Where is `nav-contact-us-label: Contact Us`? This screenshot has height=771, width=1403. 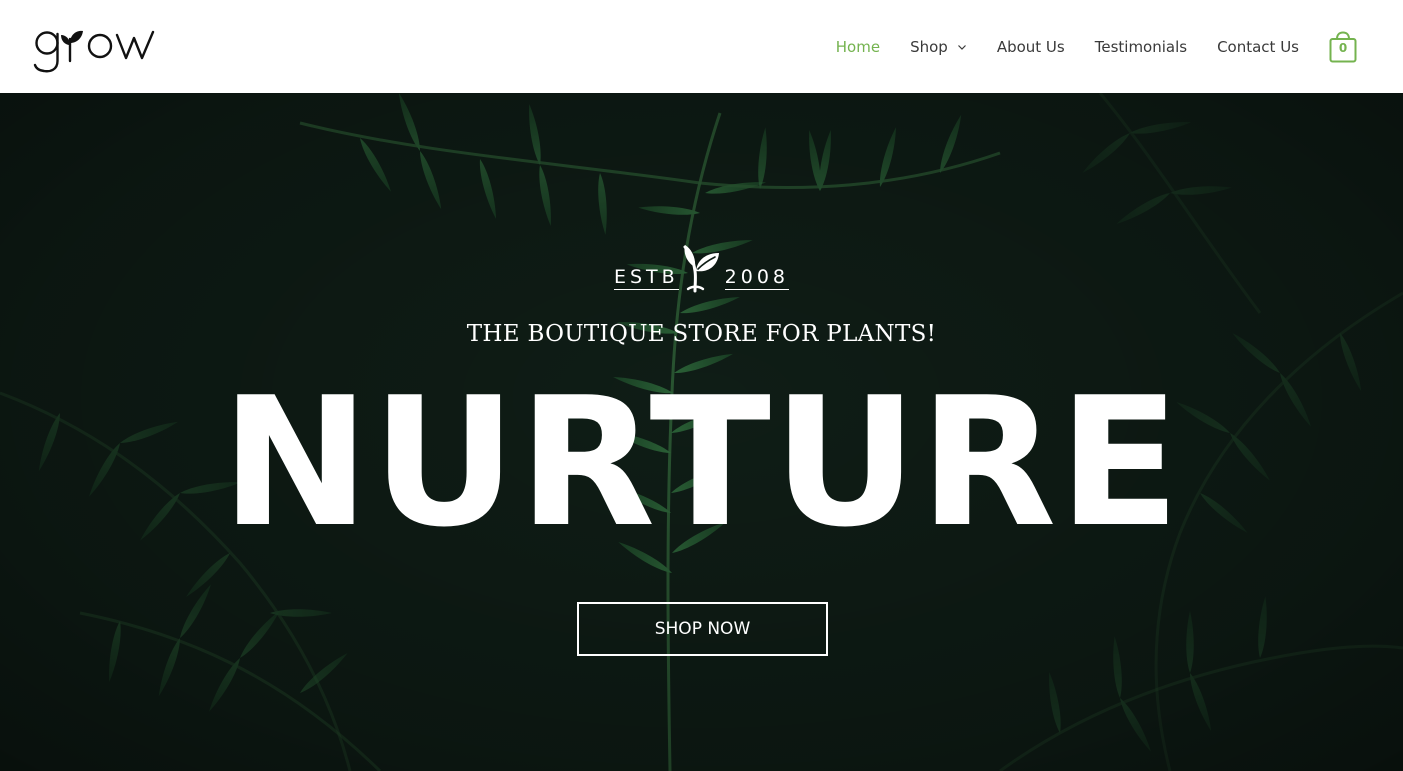 nav-contact-us-label: Contact Us is located at coordinates (1258, 46).